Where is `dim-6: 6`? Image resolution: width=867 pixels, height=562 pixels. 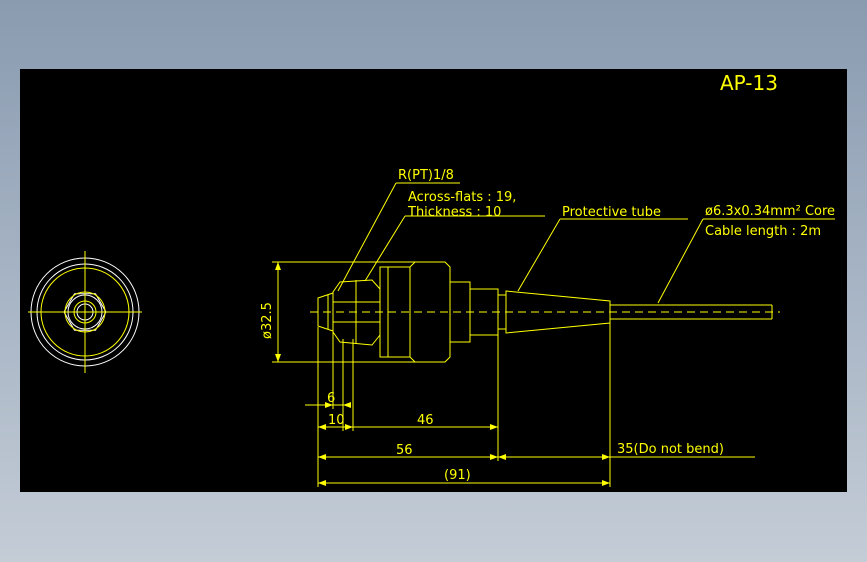
dim-6: 6 is located at coordinates (331, 398).